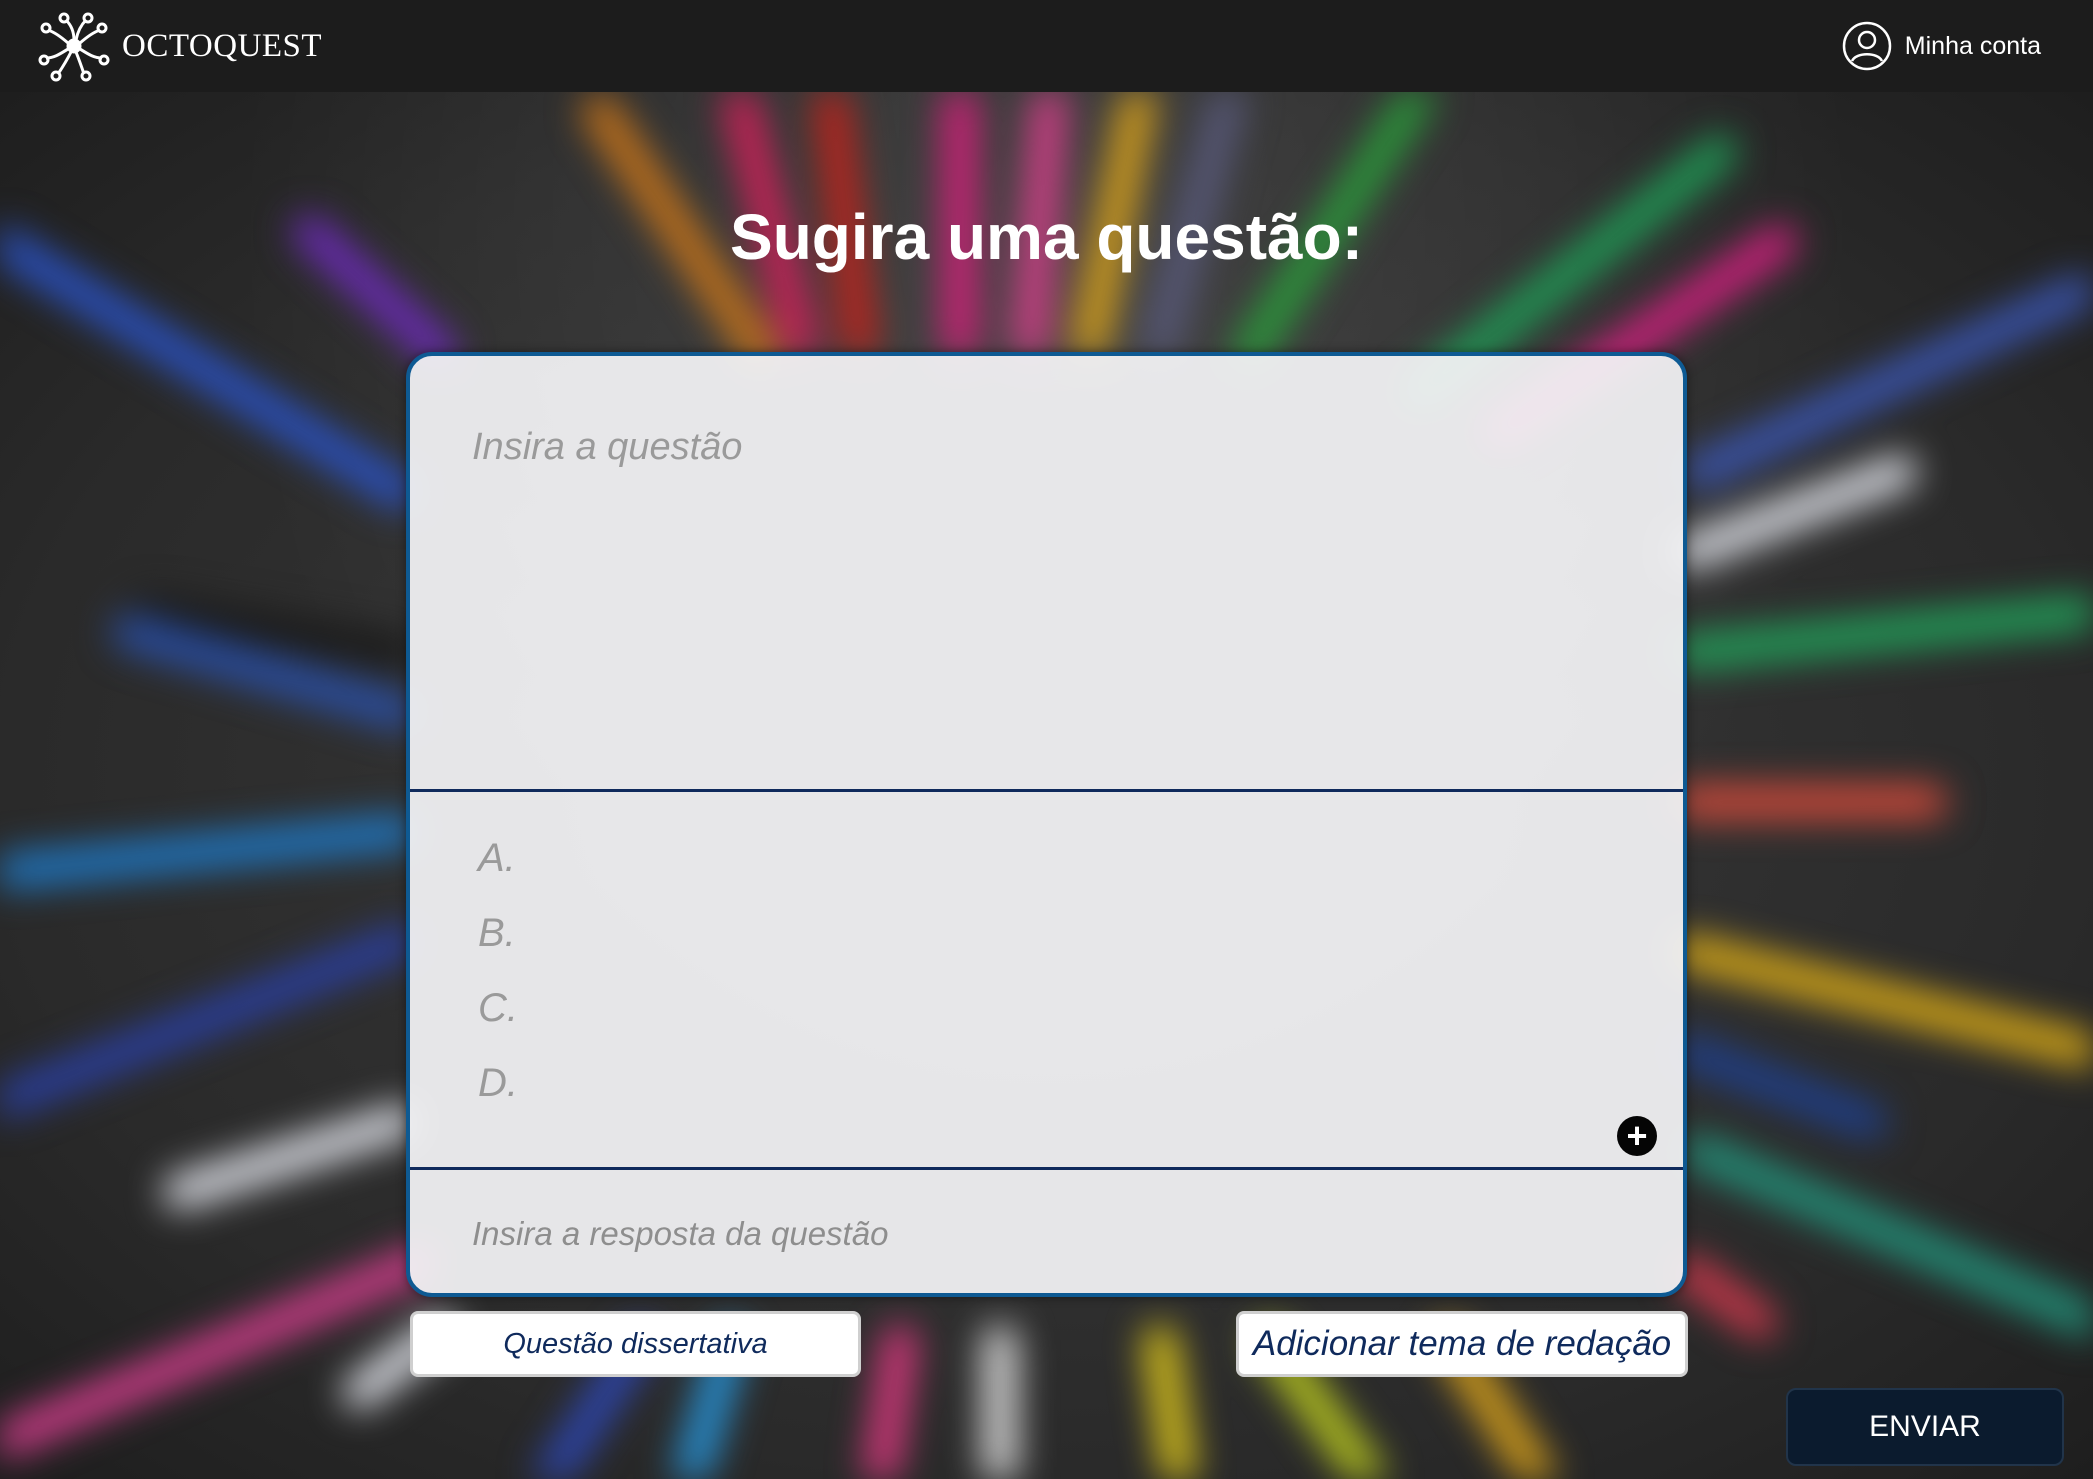 Image resolution: width=2093 pixels, height=1479 pixels. Describe the element at coordinates (1637, 1136) in the screenshot. I see `plus-circle-icon: +` at that location.